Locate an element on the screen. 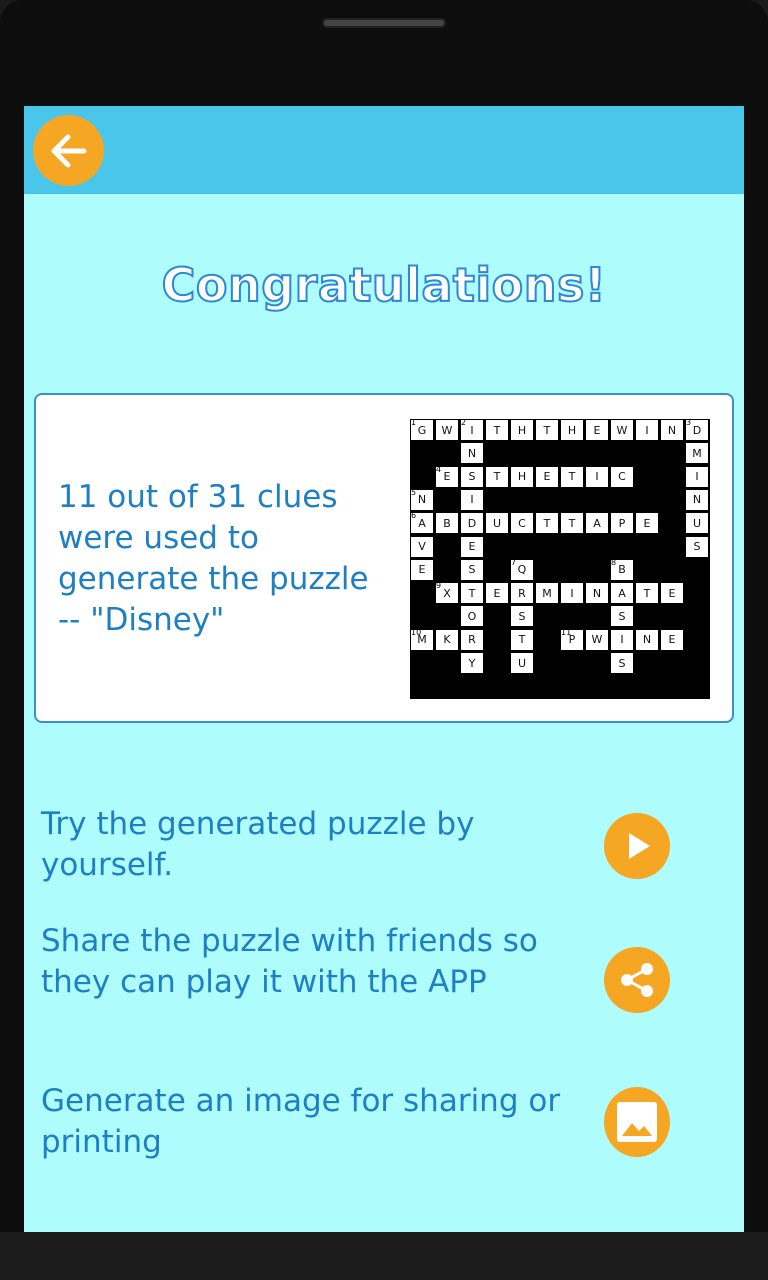 The image size is (768, 1280). clue-number: 1 is located at coordinates (414, 422).